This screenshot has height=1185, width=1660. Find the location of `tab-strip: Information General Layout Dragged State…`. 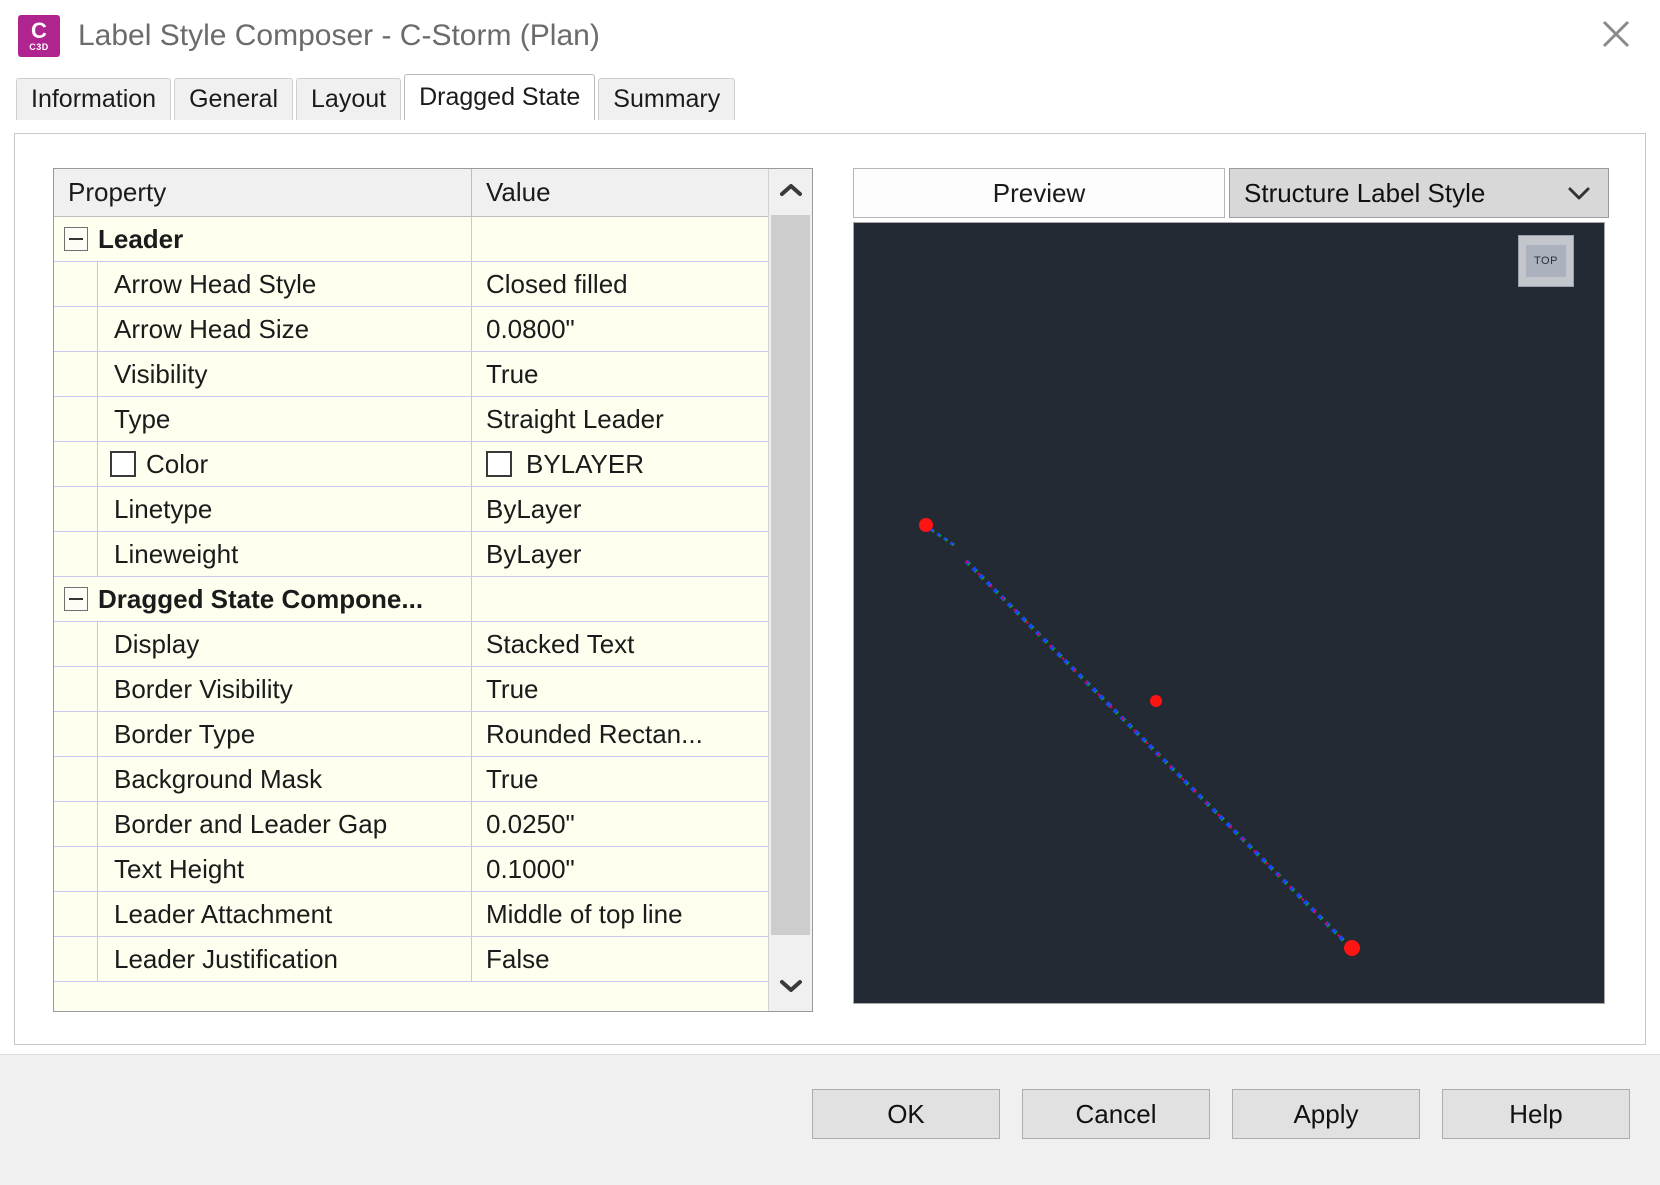

tab-strip: Information General Layout Dragged State… is located at coordinates (830, 96).